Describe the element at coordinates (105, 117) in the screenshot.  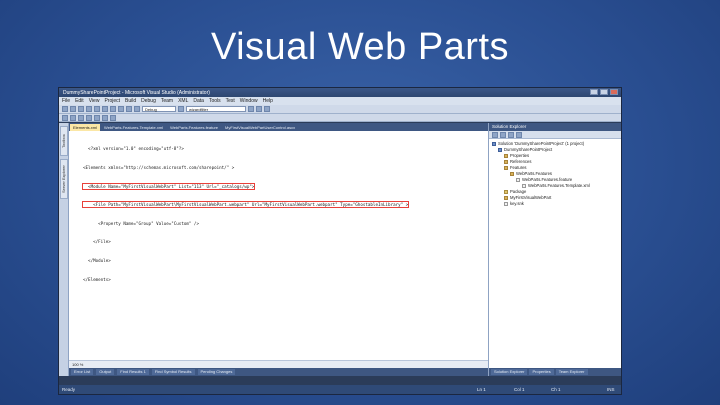
I see `prev-bookmark-icon` at that location.